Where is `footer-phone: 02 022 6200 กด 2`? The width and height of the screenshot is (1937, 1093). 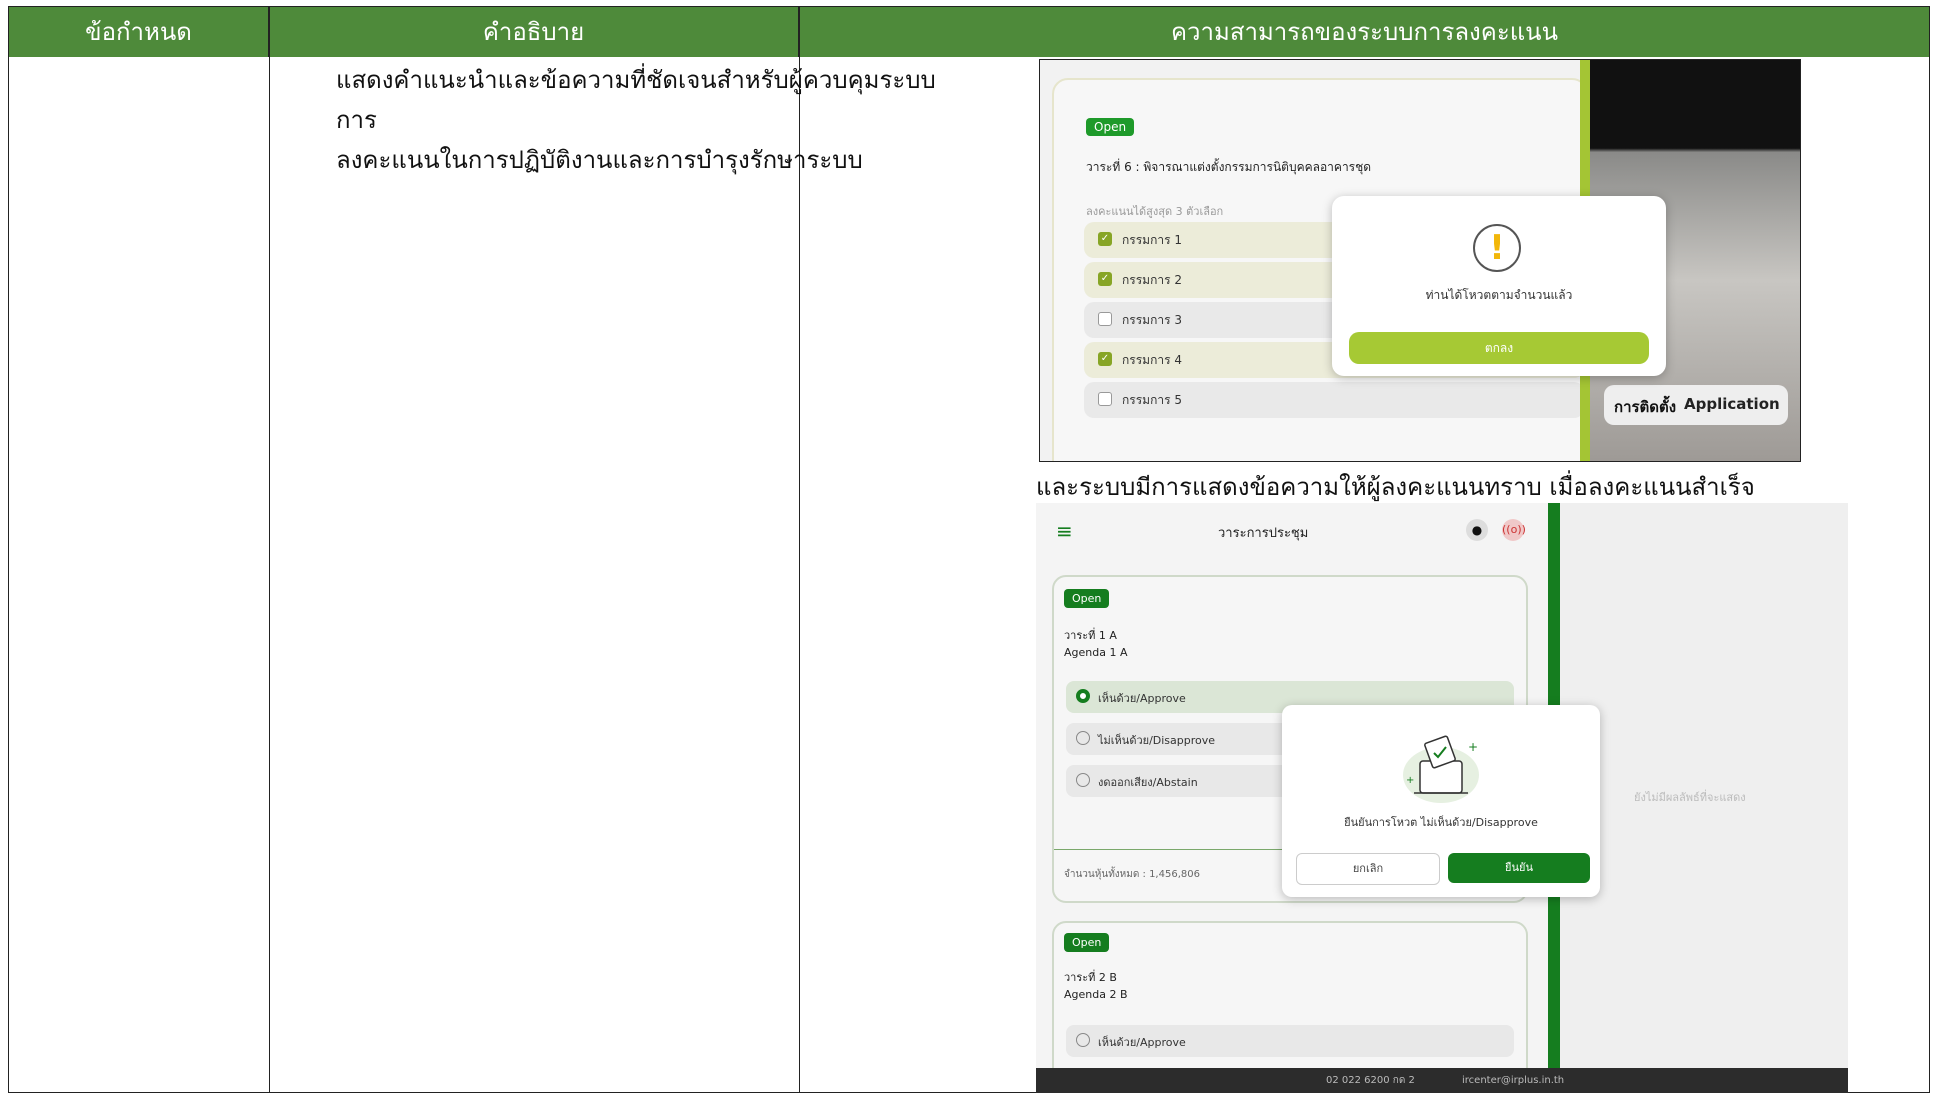
footer-phone: 02 022 6200 กด 2 is located at coordinates (1370, 1080).